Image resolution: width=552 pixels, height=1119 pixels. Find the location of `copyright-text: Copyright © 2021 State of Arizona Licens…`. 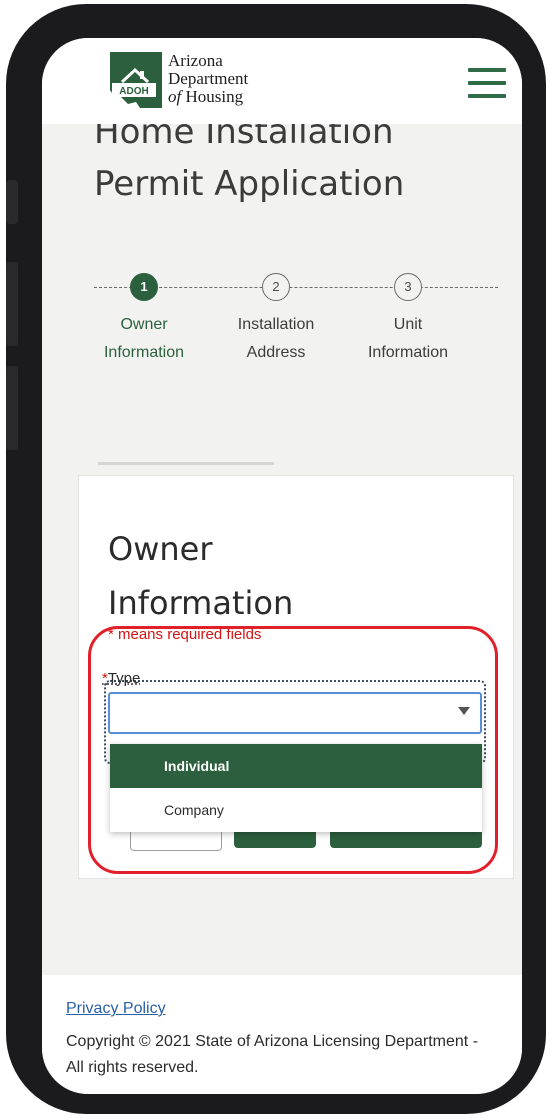

copyright-text: Copyright © 2021 State of Arizona Licens… is located at coordinates (272, 1054).